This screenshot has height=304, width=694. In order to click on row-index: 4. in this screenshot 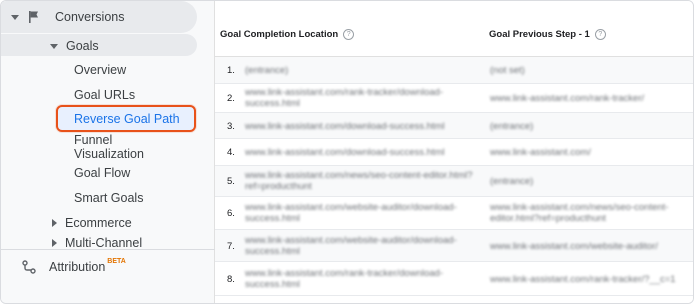, I will do `click(231, 152)`.